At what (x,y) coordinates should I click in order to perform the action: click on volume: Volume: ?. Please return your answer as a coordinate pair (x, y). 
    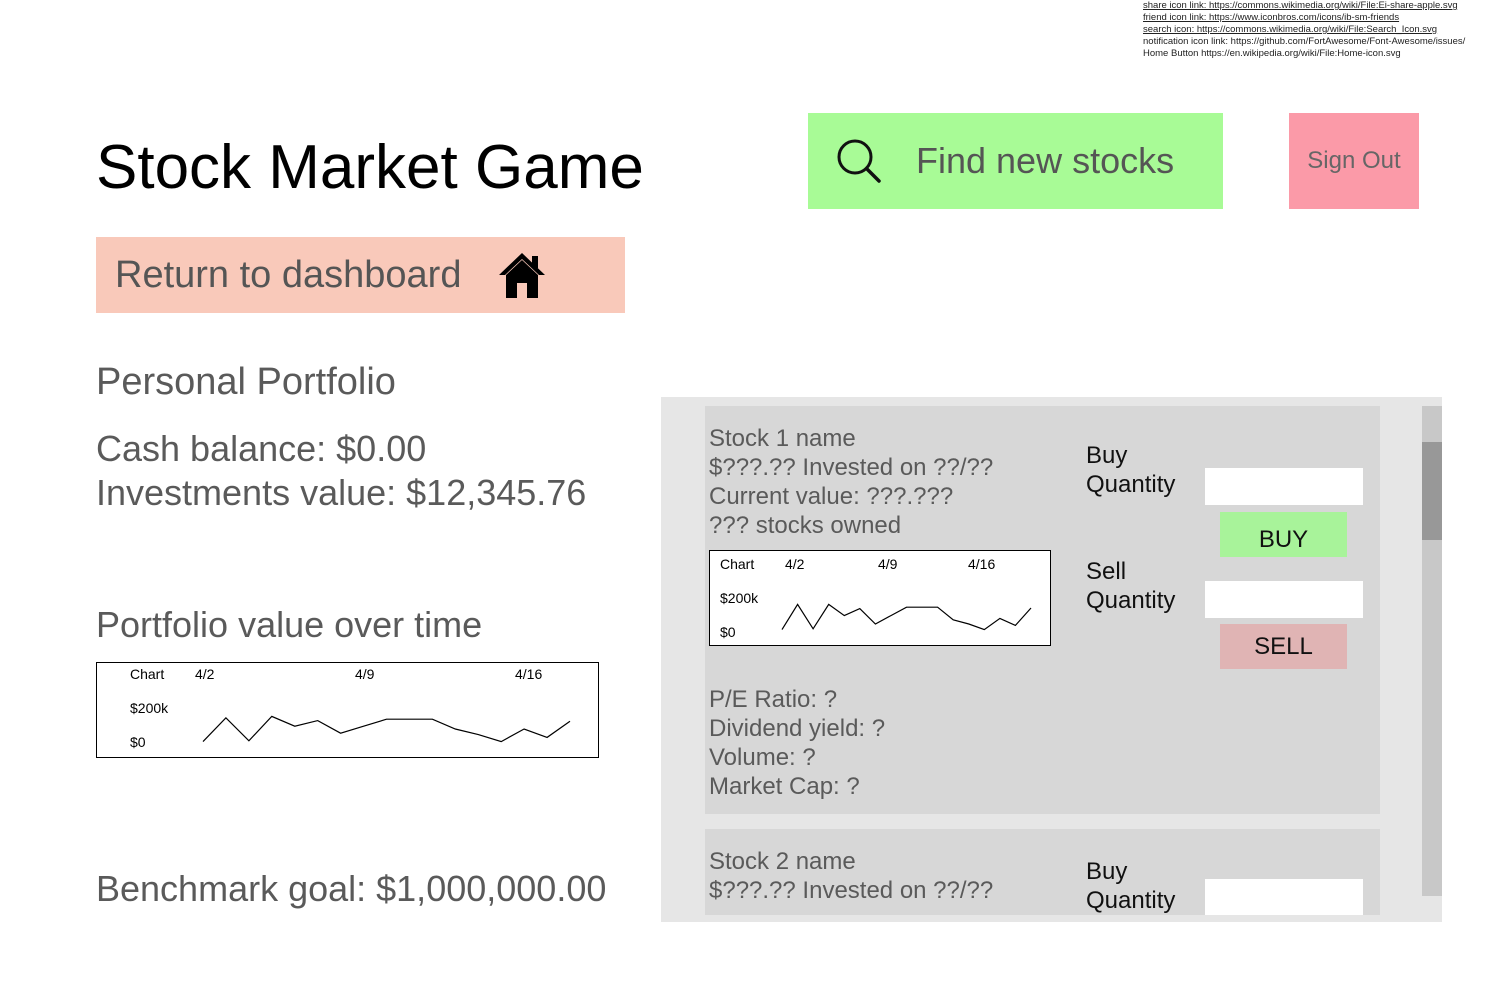
    Looking at the image, I should click on (762, 757).